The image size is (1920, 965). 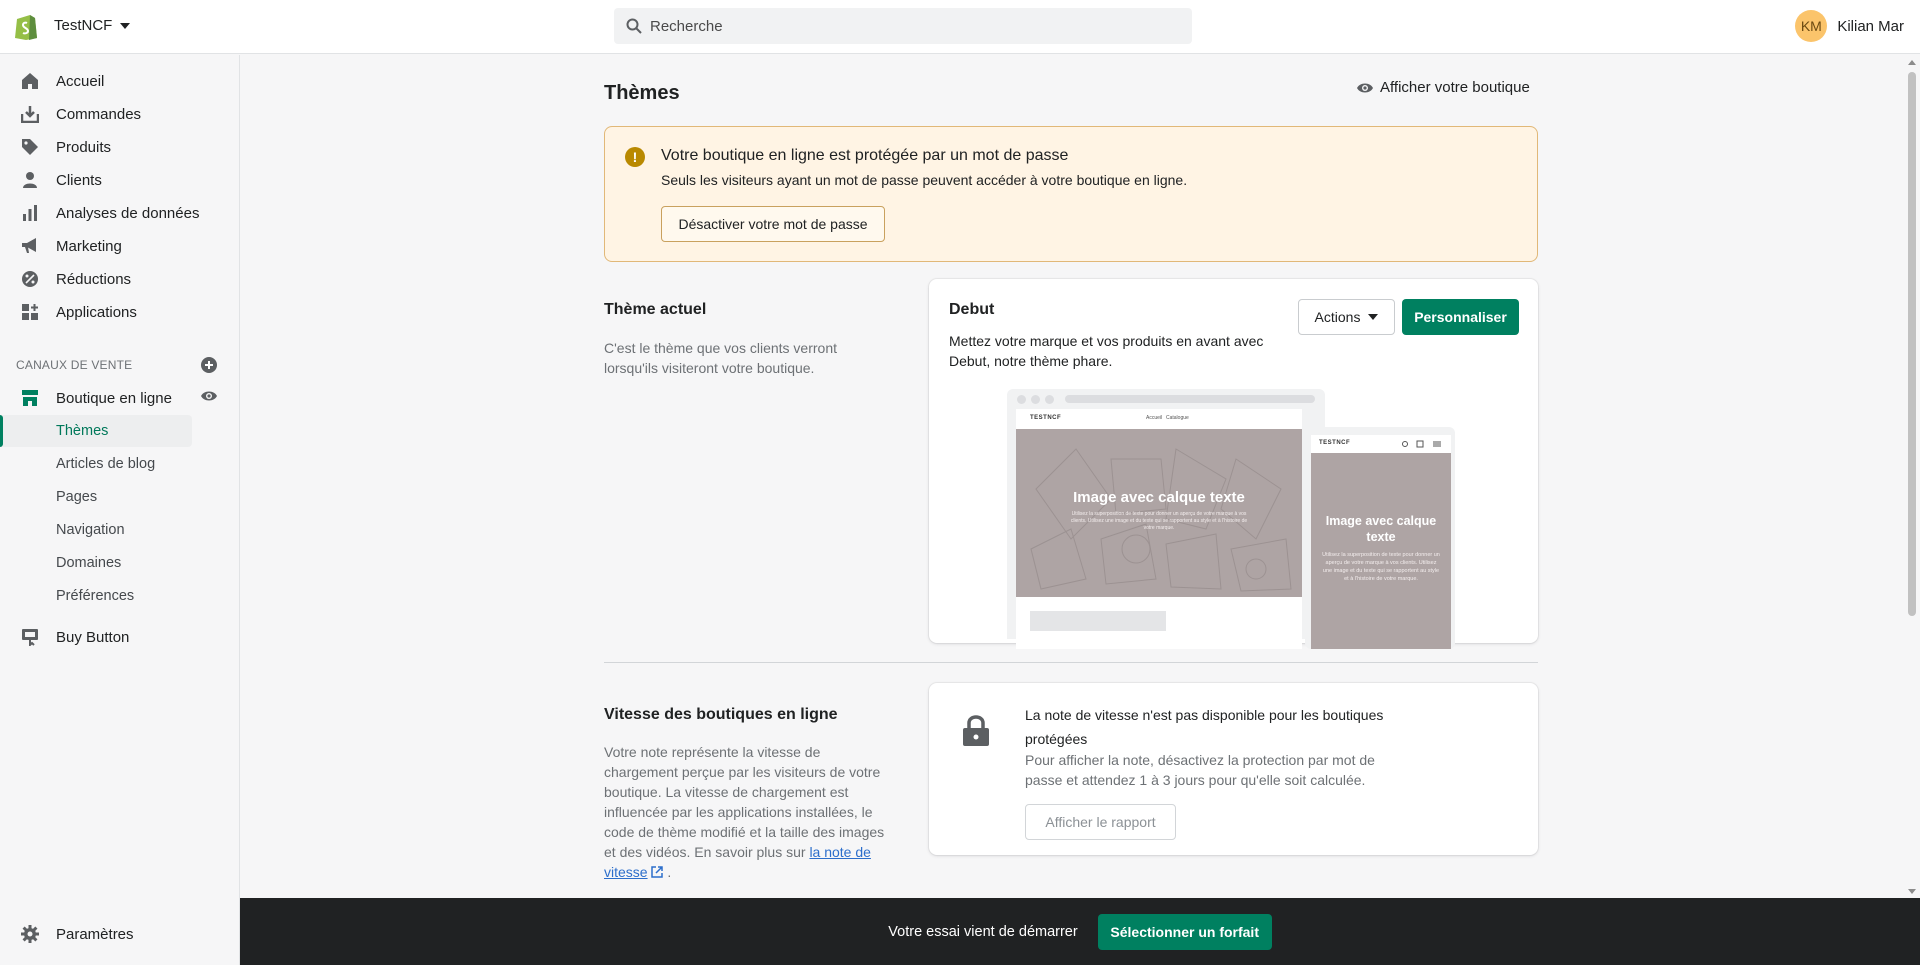 What do you see at coordinates (1159, 497) in the screenshot?
I see `desktop-hero-title: Image avec calque texte` at bounding box center [1159, 497].